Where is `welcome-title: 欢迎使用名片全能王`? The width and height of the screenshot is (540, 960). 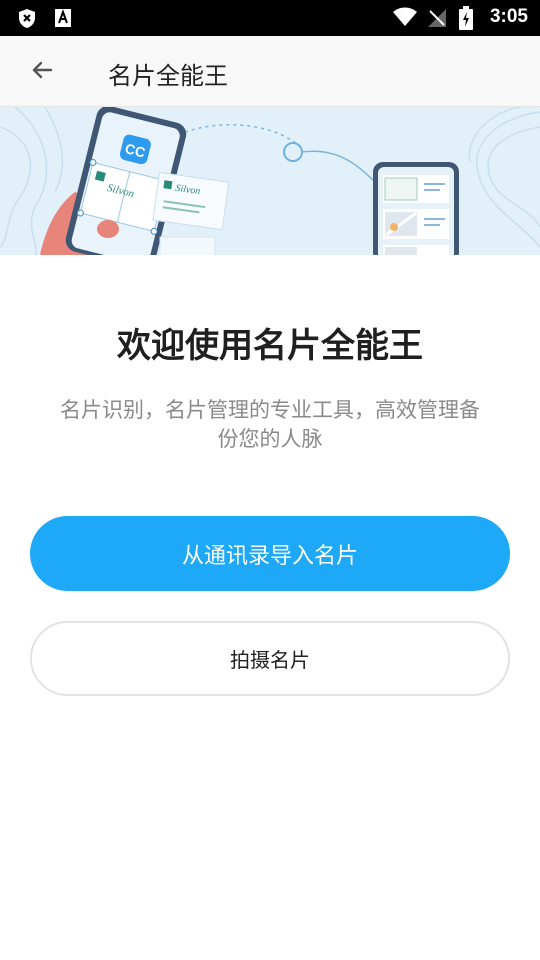 welcome-title: 欢迎使用名片全能王 is located at coordinates (270, 346).